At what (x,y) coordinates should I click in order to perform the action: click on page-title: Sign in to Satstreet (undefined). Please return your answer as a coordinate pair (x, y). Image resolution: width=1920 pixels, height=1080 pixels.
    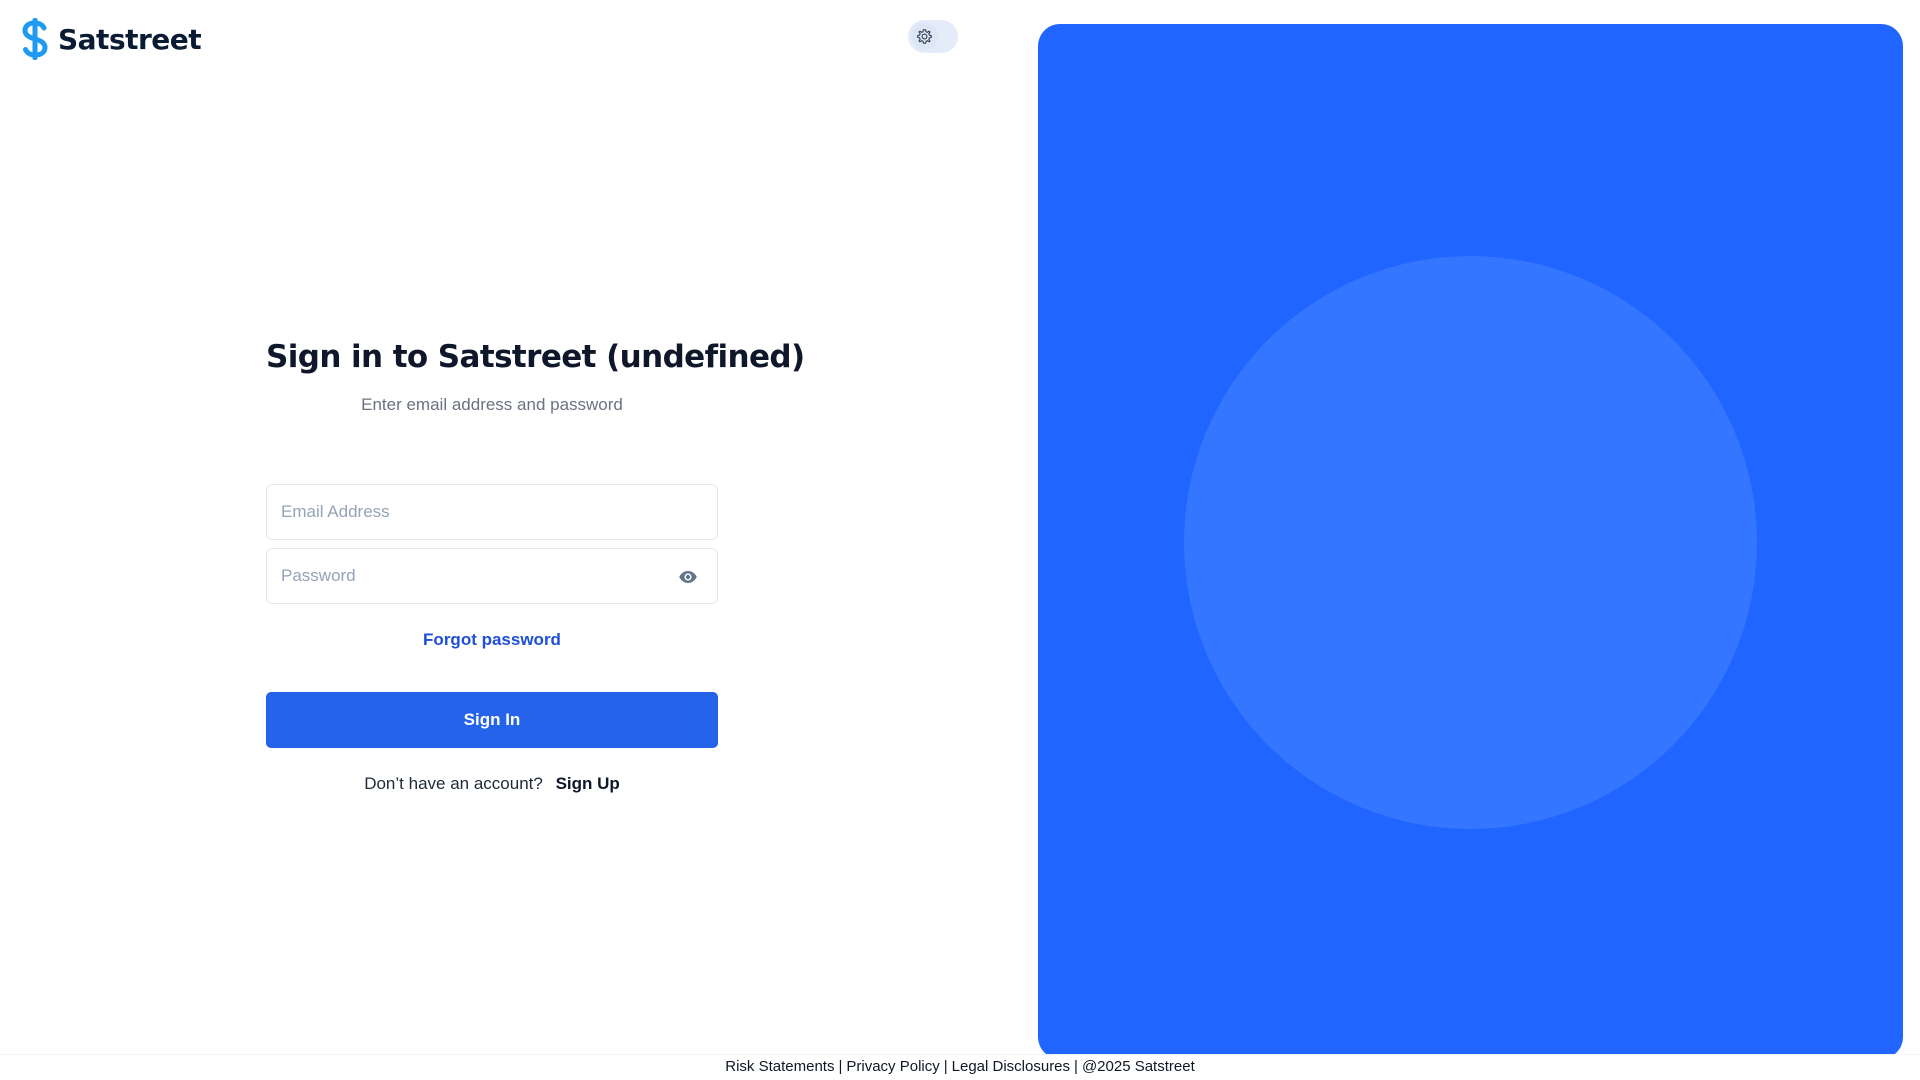
    Looking at the image, I should click on (535, 357).